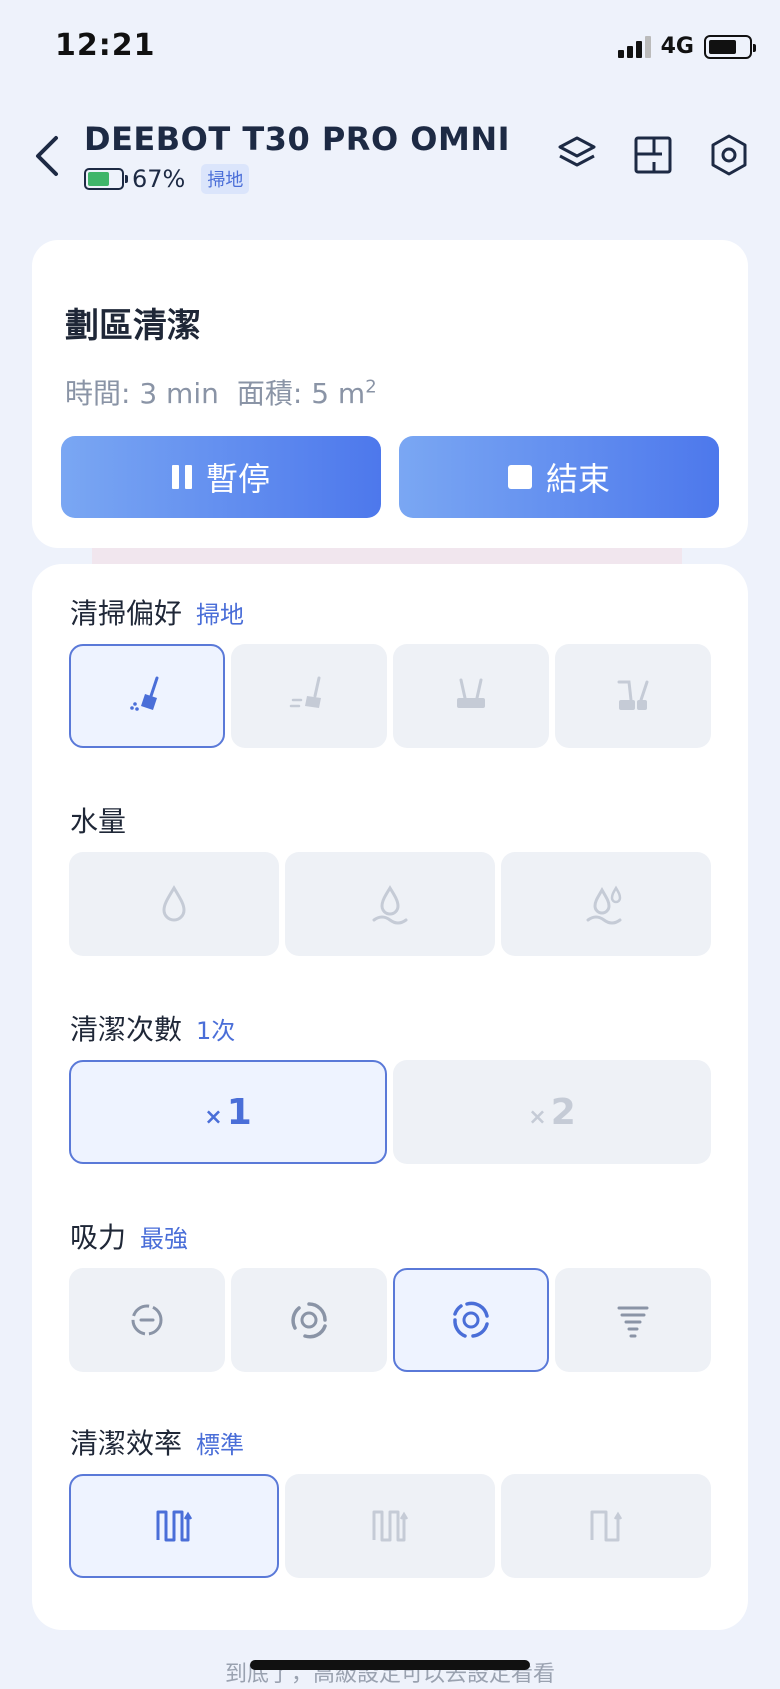 This screenshot has width=780, height=1689. I want to click on path-dense-icon, so click(174, 1526).